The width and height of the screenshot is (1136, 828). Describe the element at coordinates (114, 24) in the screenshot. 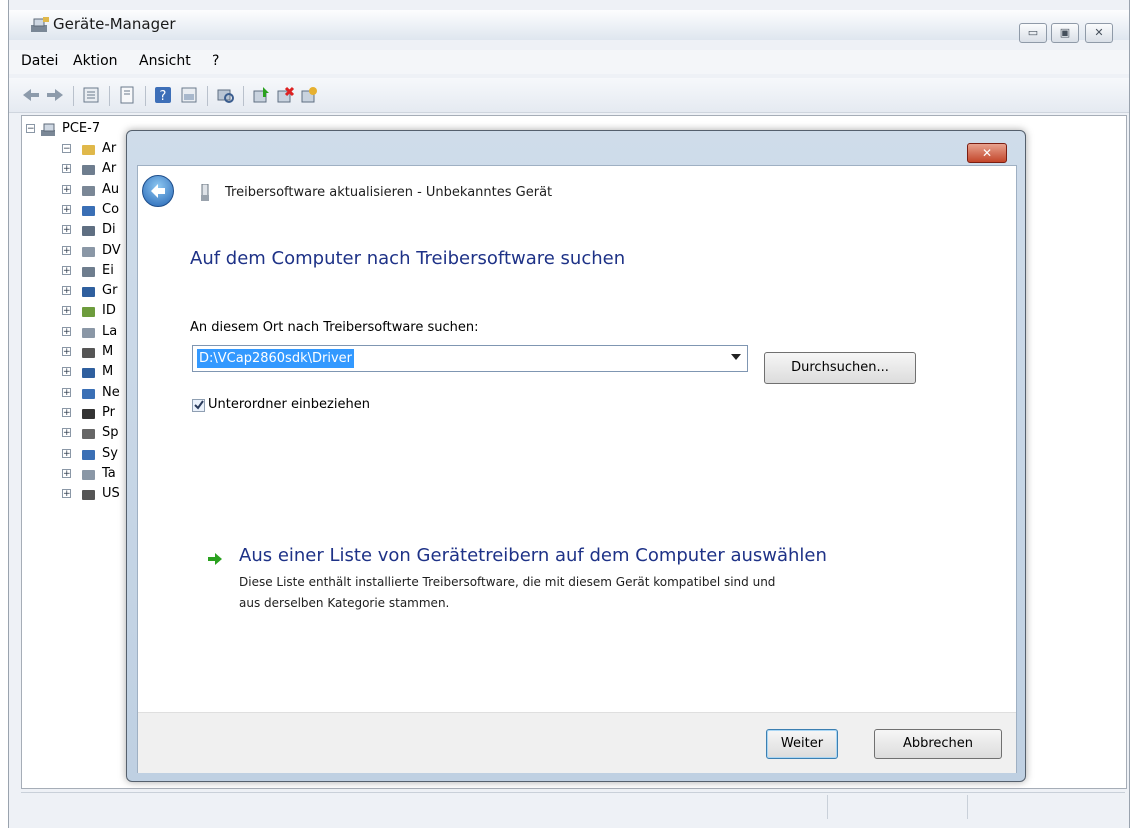

I see `window-title: Geräte-Manager` at that location.